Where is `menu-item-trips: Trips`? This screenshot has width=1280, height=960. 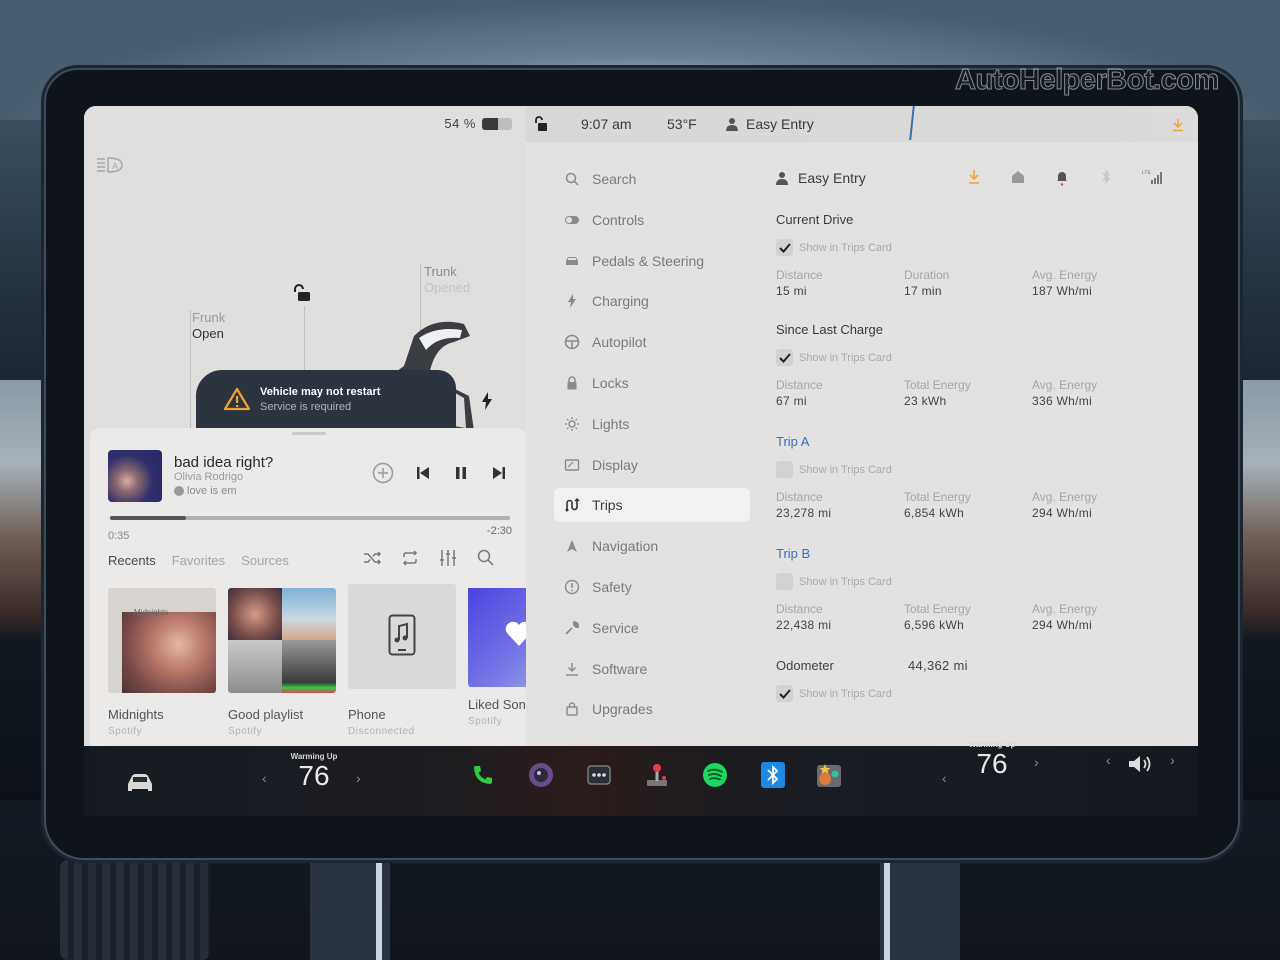 menu-item-trips: Trips is located at coordinates (652, 505).